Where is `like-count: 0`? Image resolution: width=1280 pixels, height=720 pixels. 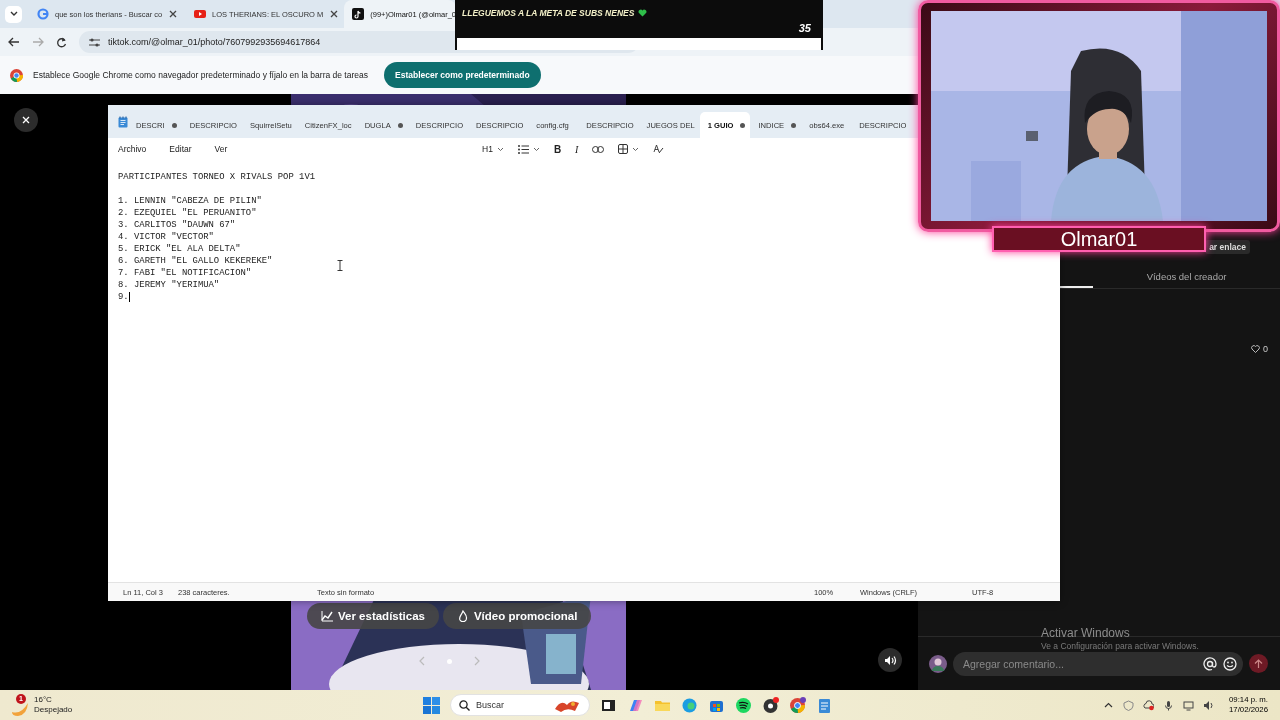
like-count: 0 is located at coordinates (1265, 349).